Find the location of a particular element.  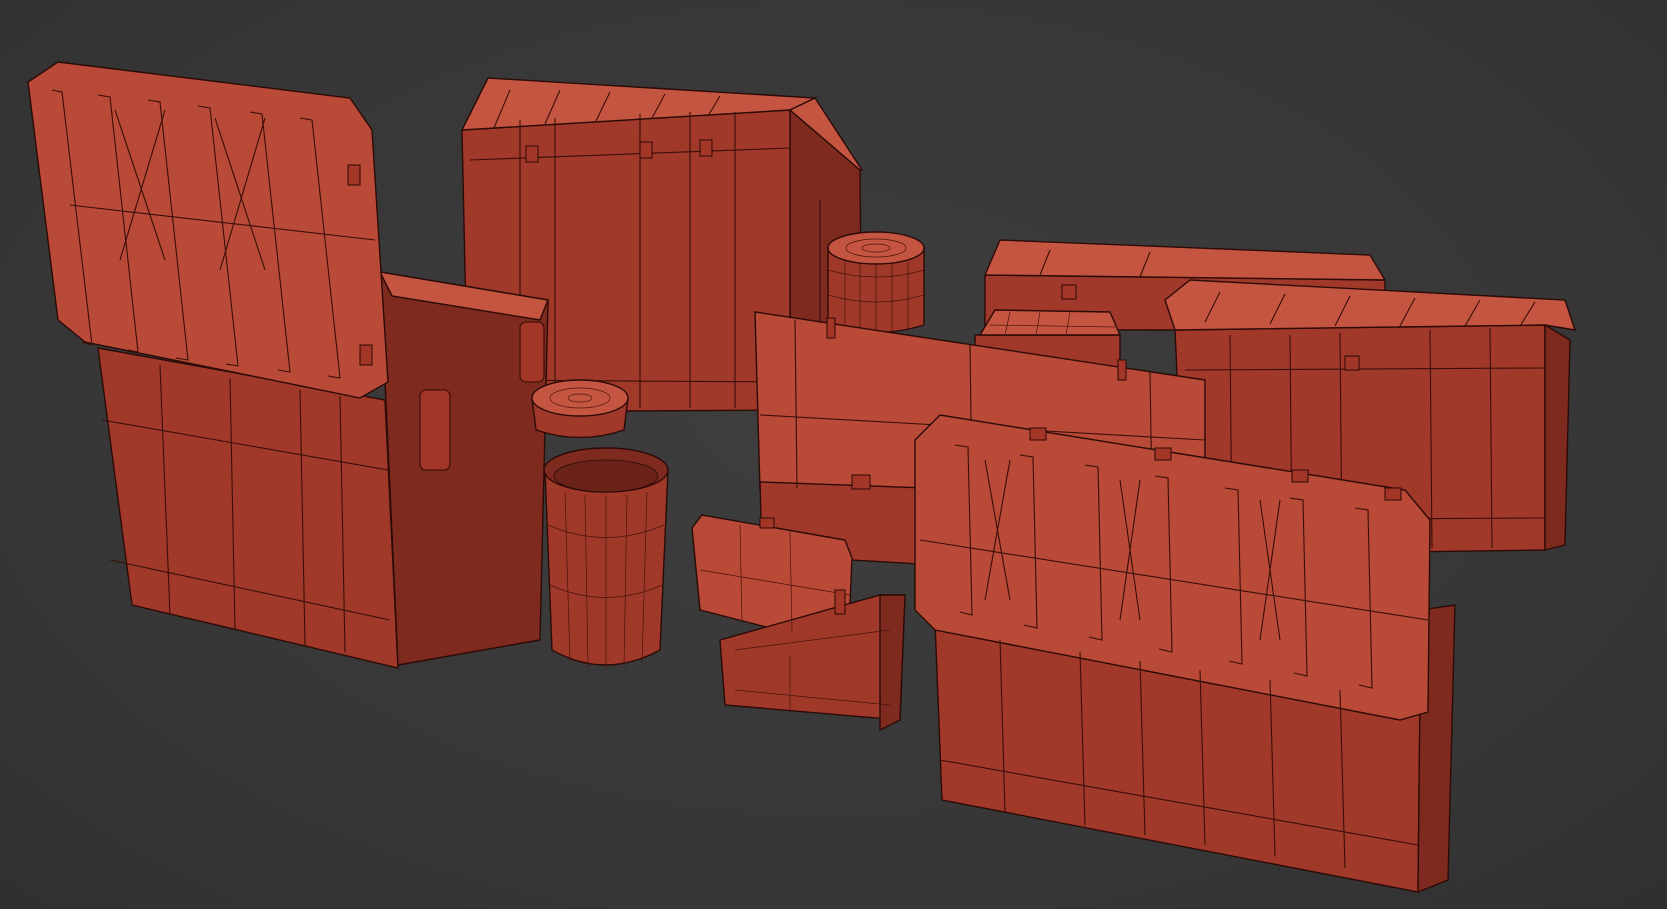

open-barrel-middle is located at coordinates (600, 524).